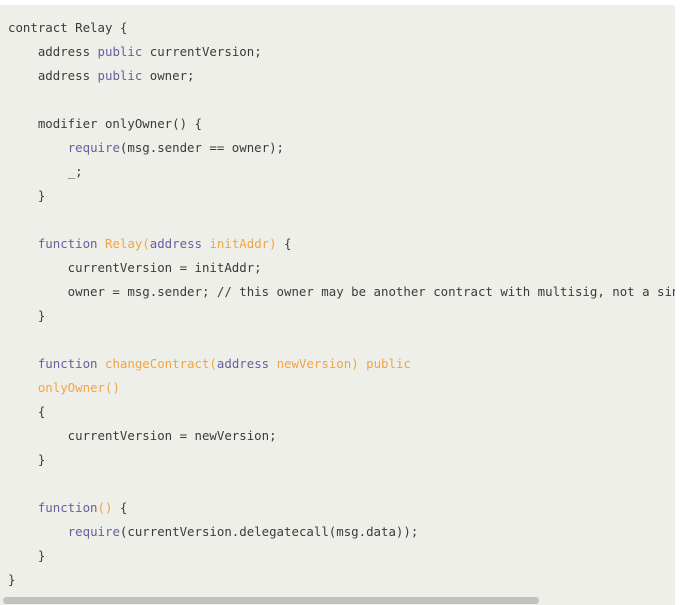  I want to click on code-line: onlyOwner(), so click(341, 388).